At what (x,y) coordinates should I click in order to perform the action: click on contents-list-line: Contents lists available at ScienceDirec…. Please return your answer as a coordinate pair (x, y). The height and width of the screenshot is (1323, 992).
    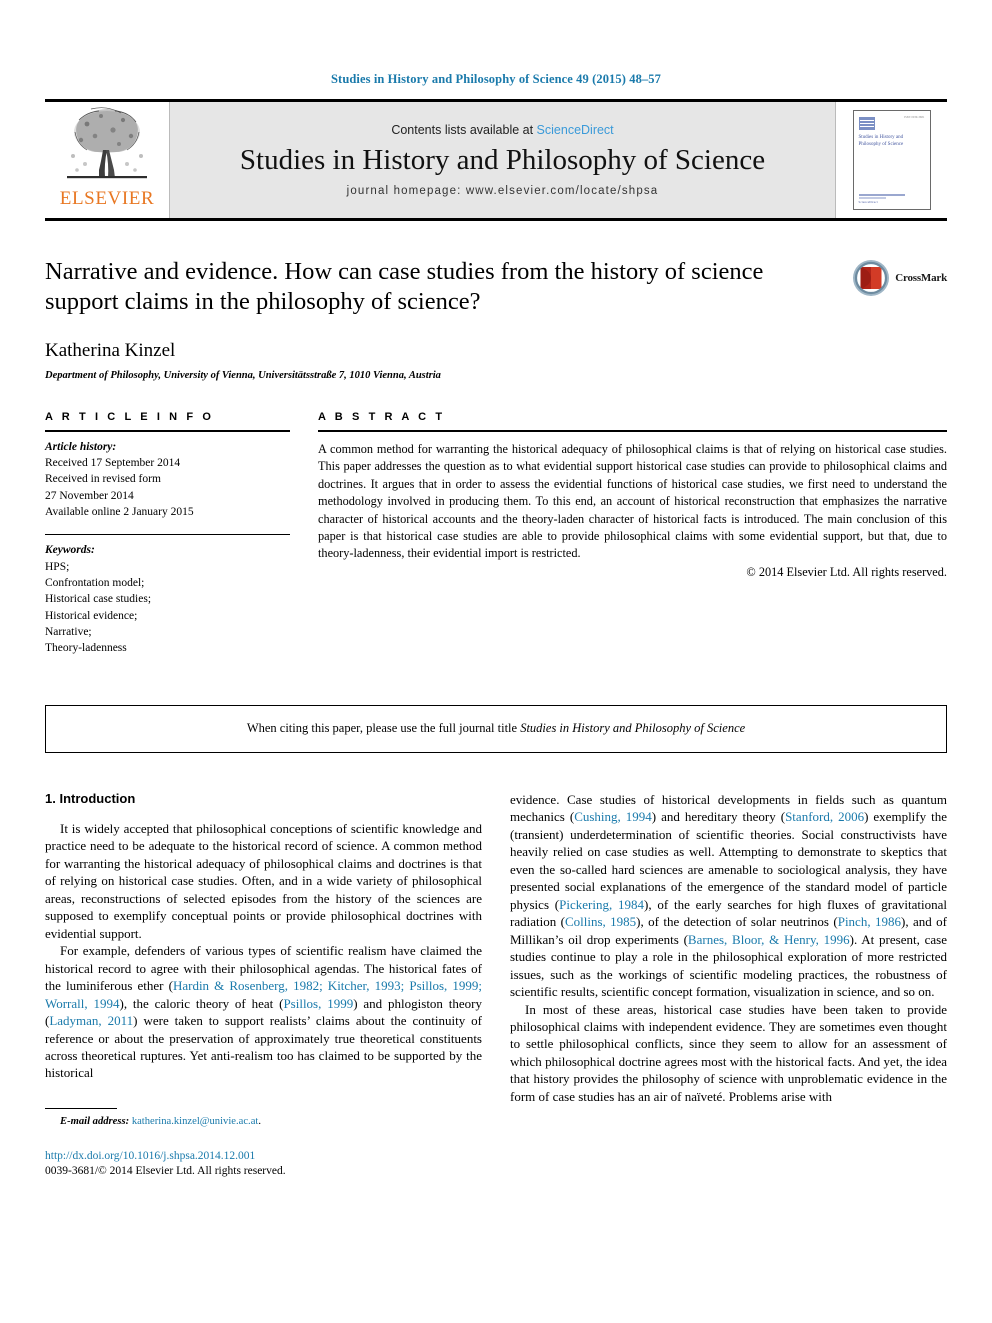
    Looking at the image, I should click on (502, 130).